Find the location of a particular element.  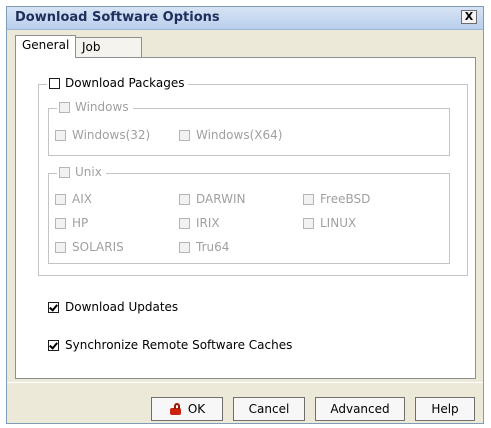

unix-option-freebsd: FreeBSD is located at coordinates (336, 199).